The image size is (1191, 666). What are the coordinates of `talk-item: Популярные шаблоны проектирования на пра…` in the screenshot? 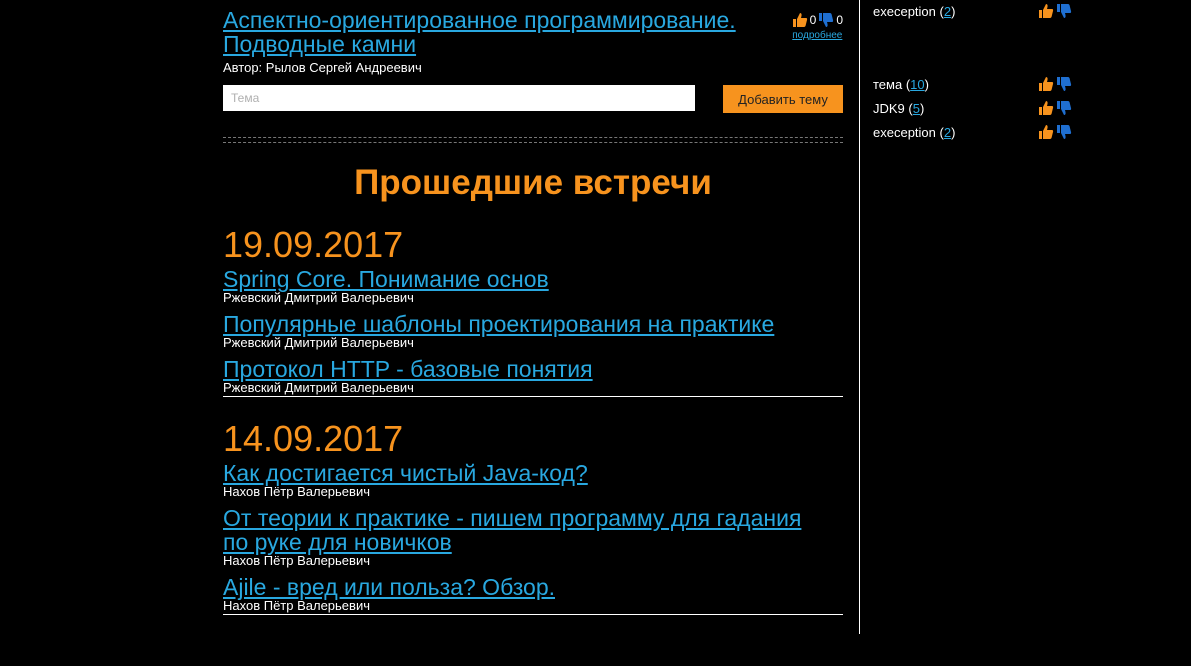 It's located at (533, 331).